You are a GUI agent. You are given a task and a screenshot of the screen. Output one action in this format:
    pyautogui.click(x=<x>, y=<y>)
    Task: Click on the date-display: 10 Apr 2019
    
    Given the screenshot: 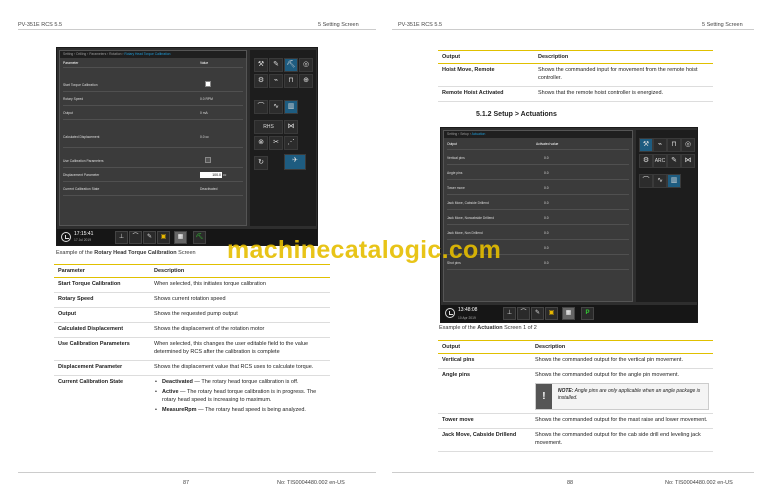 What is the action you would take?
    pyautogui.click(x=467, y=318)
    